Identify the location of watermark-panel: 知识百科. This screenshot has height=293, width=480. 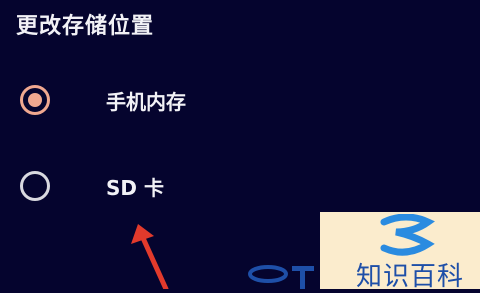
(400, 252).